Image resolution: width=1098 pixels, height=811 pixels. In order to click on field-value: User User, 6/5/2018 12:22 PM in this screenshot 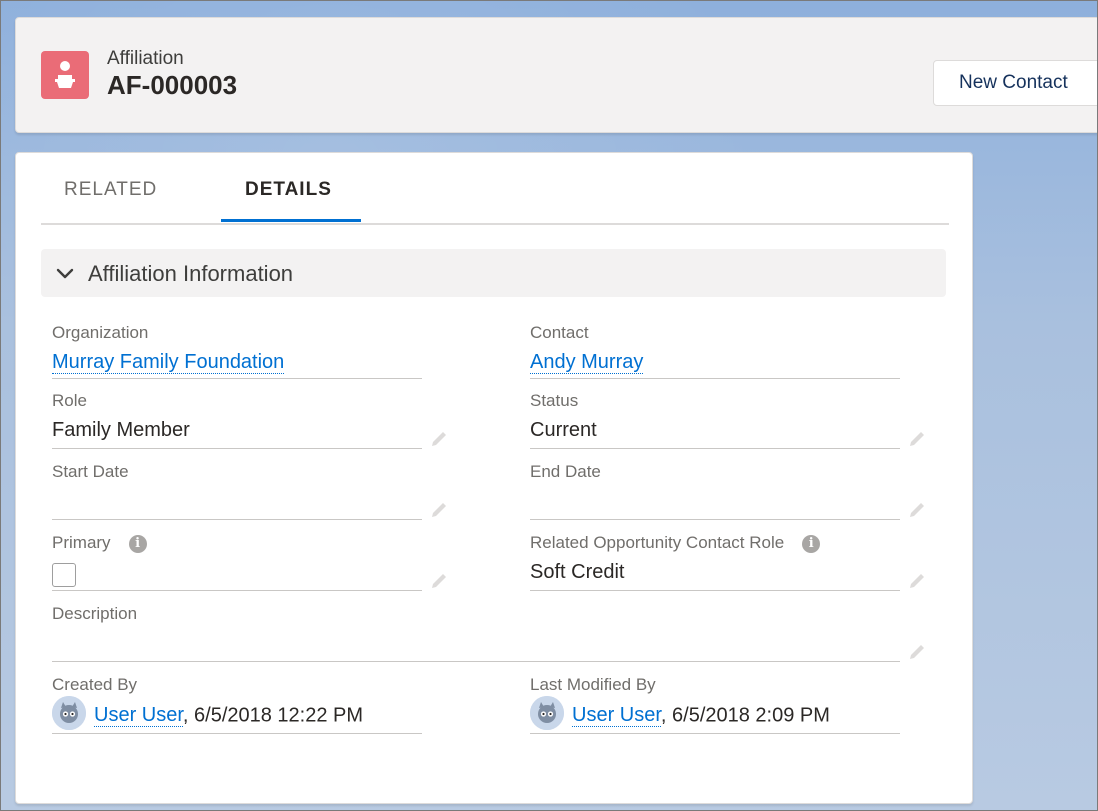, I will do `click(208, 714)`.